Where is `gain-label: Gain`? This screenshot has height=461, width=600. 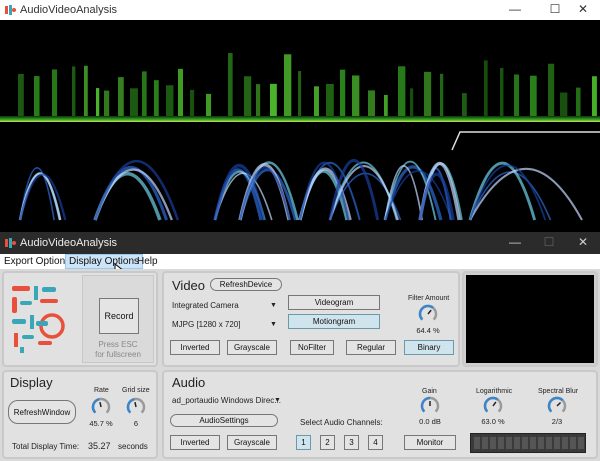 gain-label: Gain is located at coordinates (429, 391).